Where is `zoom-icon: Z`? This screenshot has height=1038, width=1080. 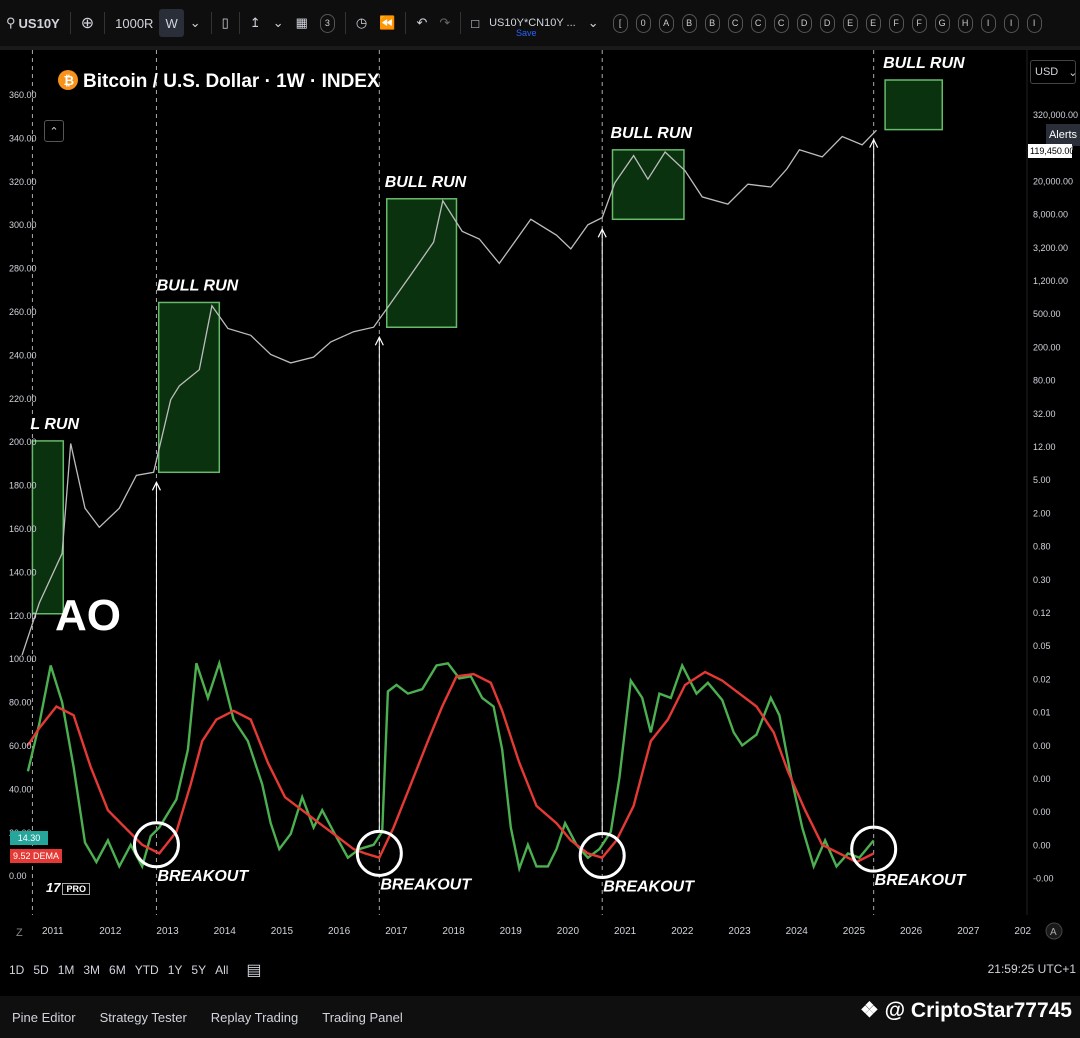
zoom-icon: Z is located at coordinates (19, 933).